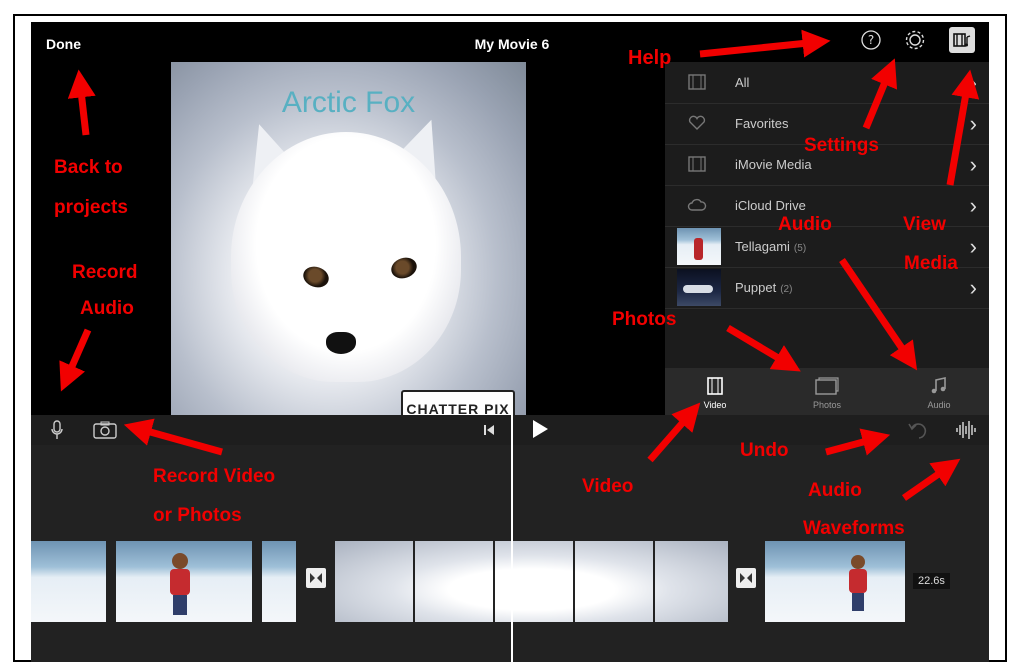 The height and width of the screenshot is (667, 1017). Describe the element at coordinates (650, 58) in the screenshot. I see `annotation-help: Help` at that location.